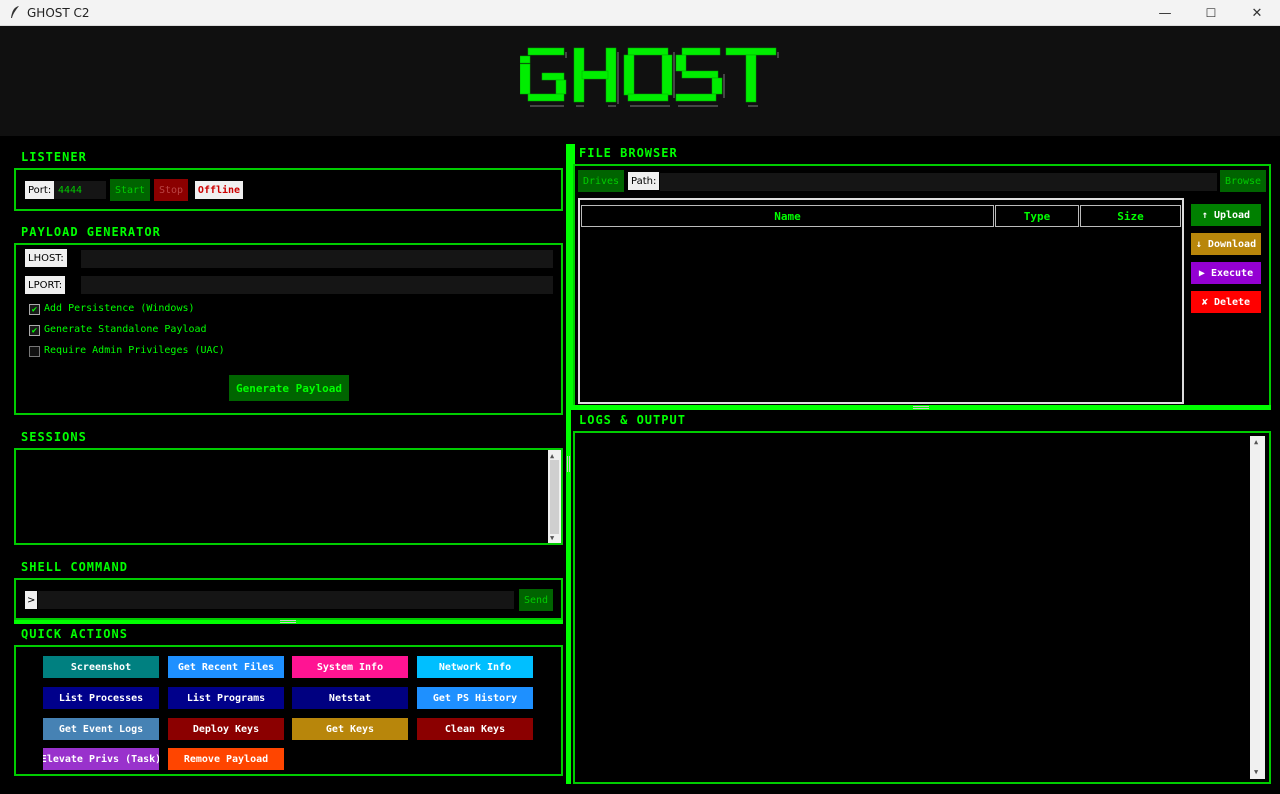  What do you see at coordinates (101, 729) in the screenshot?
I see `get-event-logs-button: Get Event Logs` at bounding box center [101, 729].